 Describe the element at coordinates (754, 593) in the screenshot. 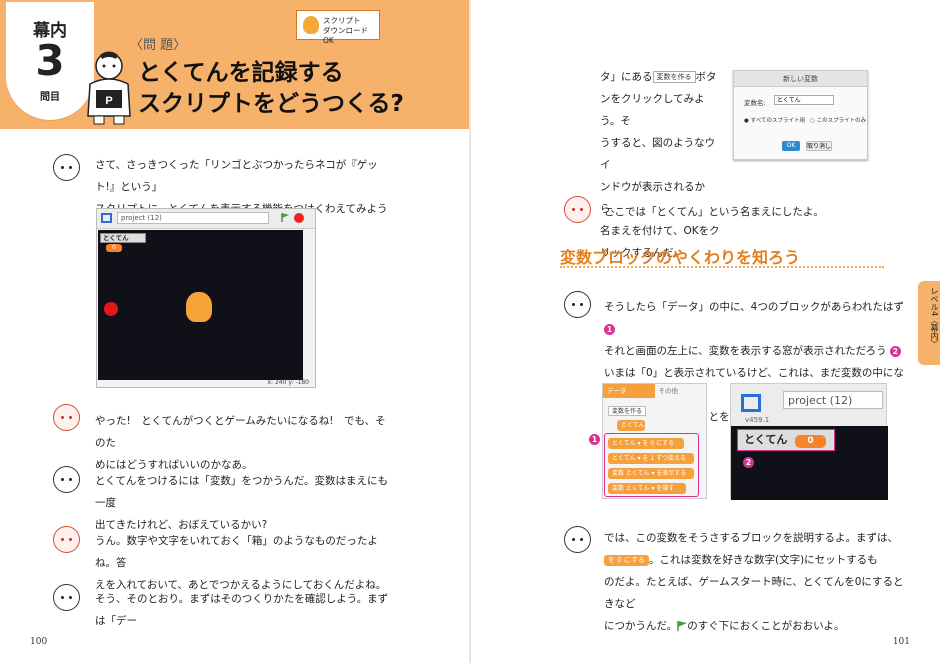

I see `para2-line3: のだよ。たとえば、ゲームスタート時に、とくてんを0にするときなど` at that location.